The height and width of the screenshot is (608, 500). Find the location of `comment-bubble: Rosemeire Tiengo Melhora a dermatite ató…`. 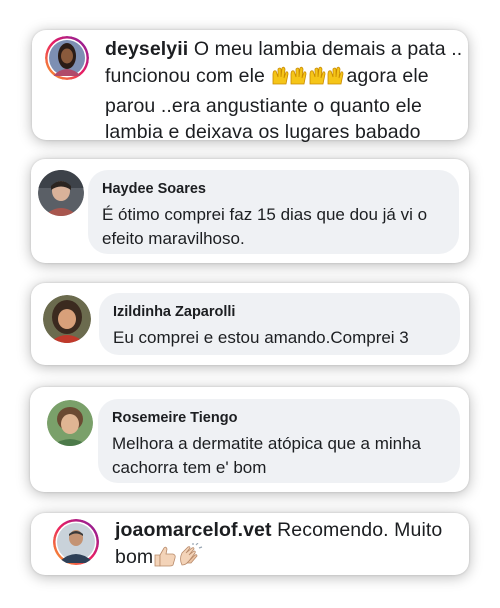

comment-bubble: Rosemeire Tiengo Melhora a dermatite ató… is located at coordinates (279, 441).